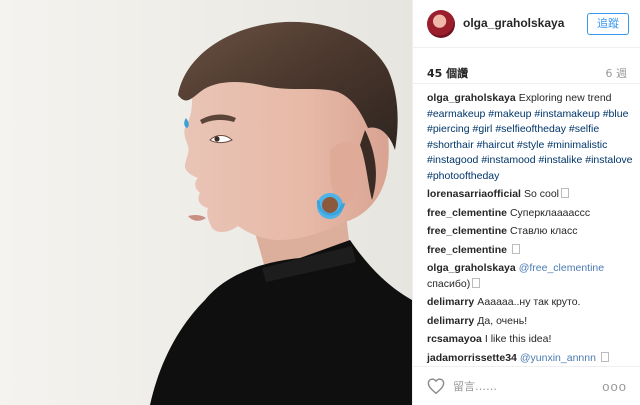 The height and width of the screenshot is (405, 640). What do you see at coordinates (614, 386) in the screenshot?
I see `more-options-icon: ooo` at bounding box center [614, 386].